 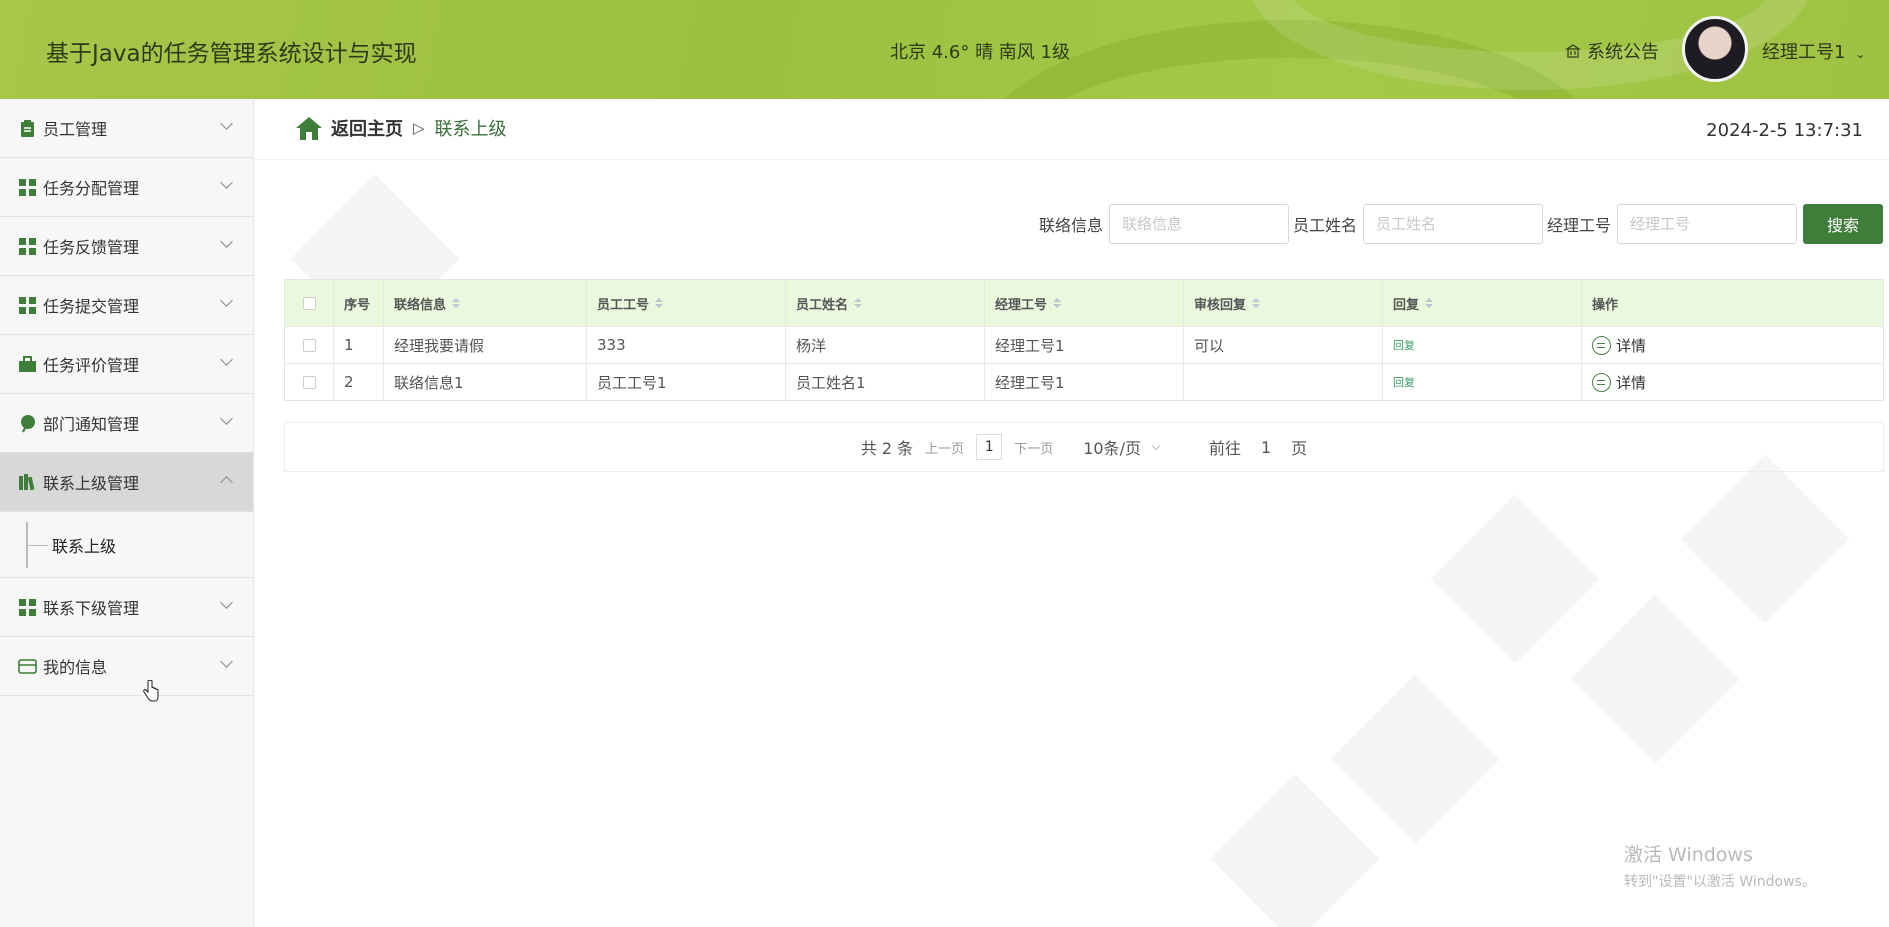 What do you see at coordinates (1198, 224) in the screenshot?
I see `contact-search-input` at bounding box center [1198, 224].